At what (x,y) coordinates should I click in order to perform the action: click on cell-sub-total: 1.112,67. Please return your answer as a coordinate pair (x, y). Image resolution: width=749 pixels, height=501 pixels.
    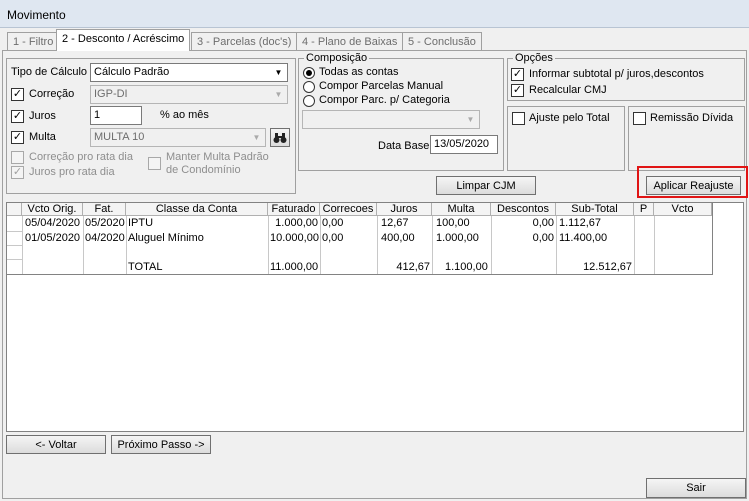
    Looking at the image, I should click on (580, 223).